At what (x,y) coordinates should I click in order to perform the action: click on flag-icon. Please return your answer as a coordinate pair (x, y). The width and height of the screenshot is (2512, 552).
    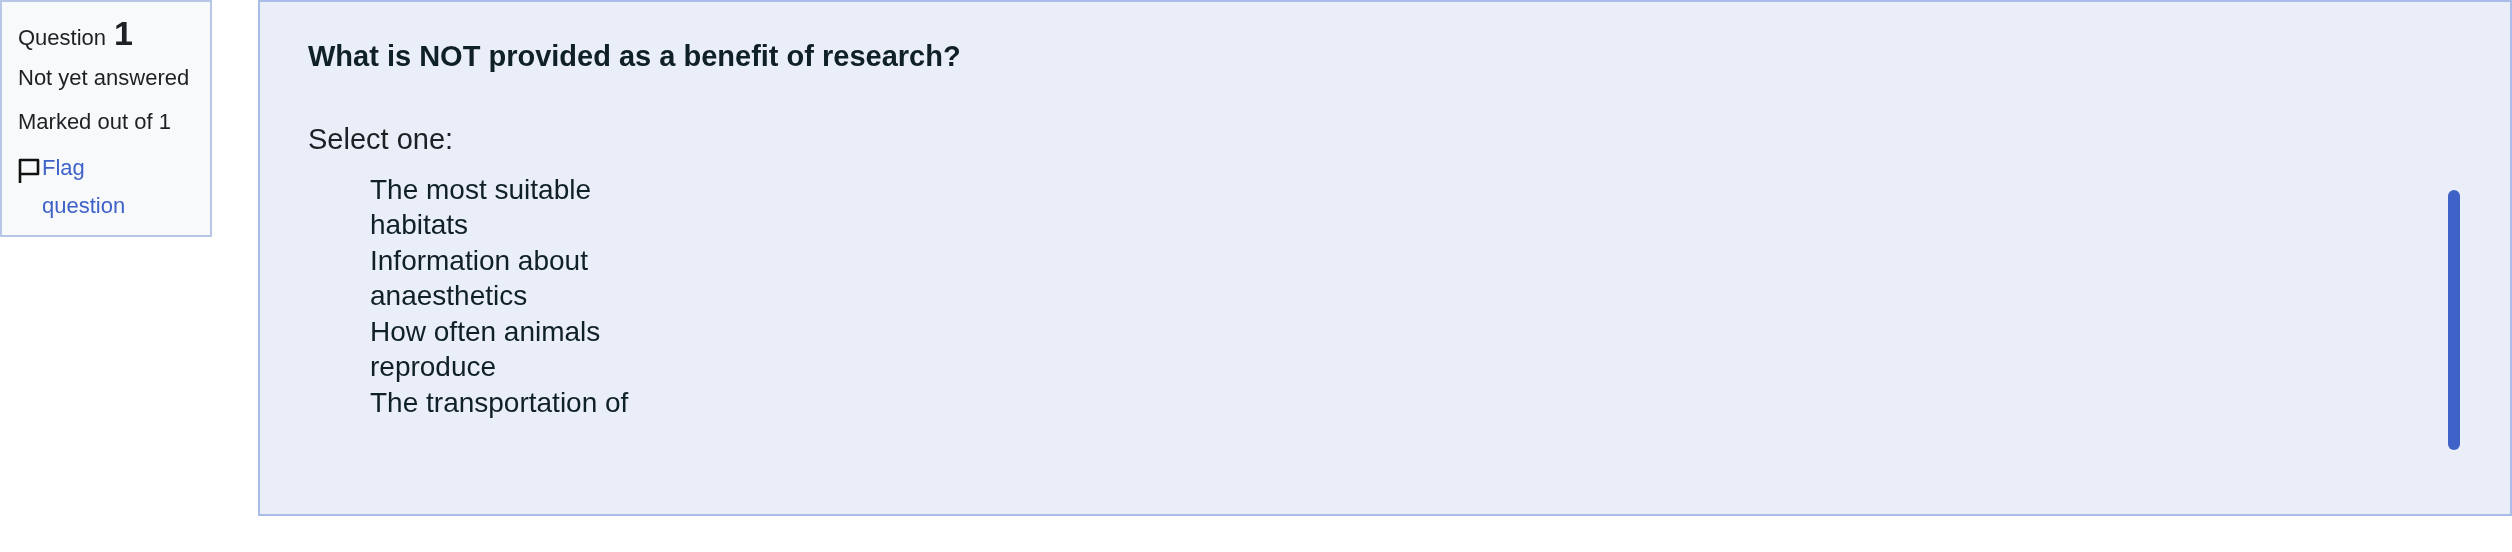
    Looking at the image, I should click on (29, 171).